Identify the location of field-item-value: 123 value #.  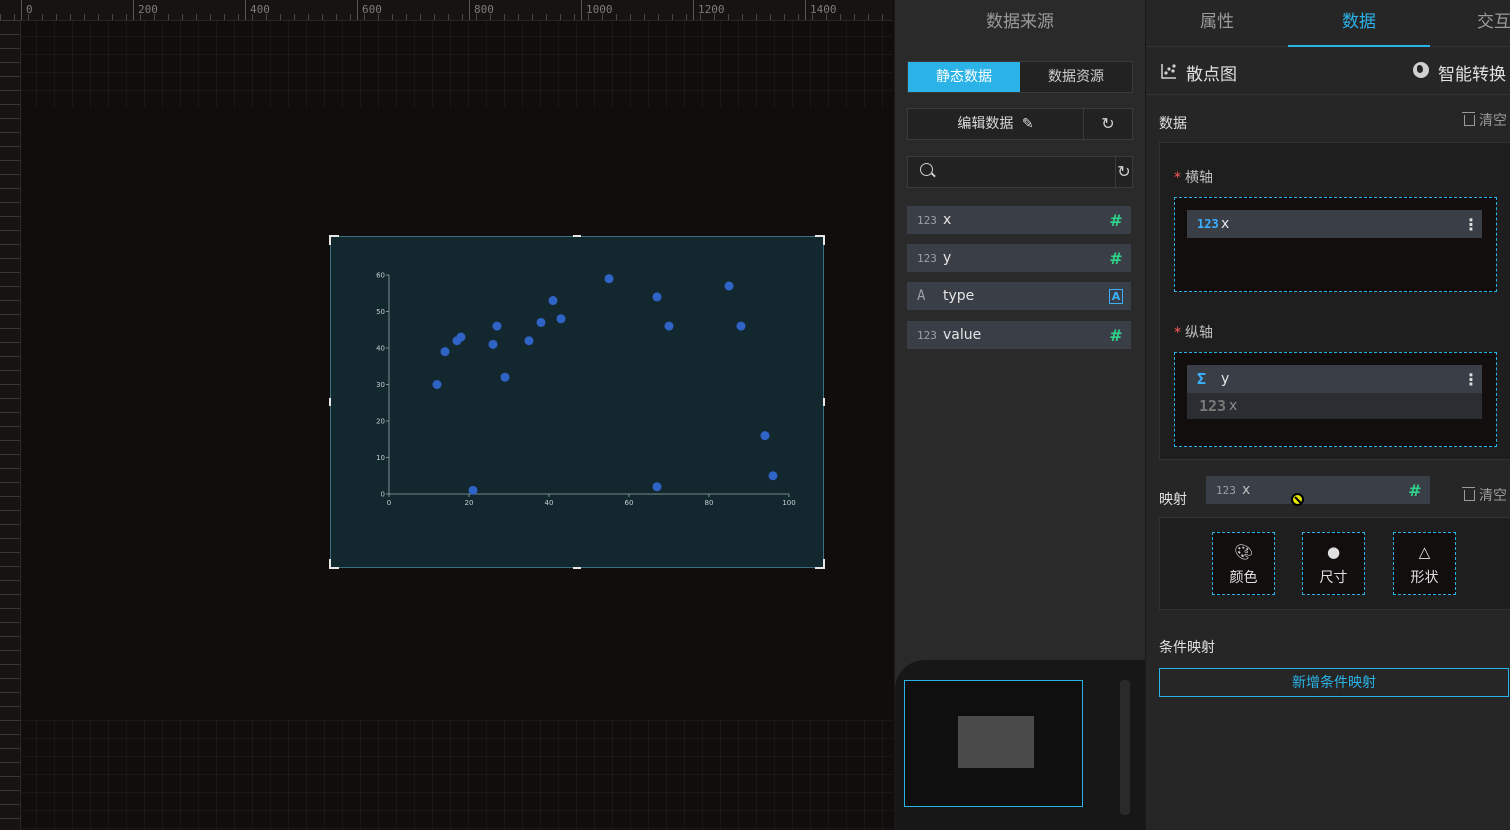
(1019, 335).